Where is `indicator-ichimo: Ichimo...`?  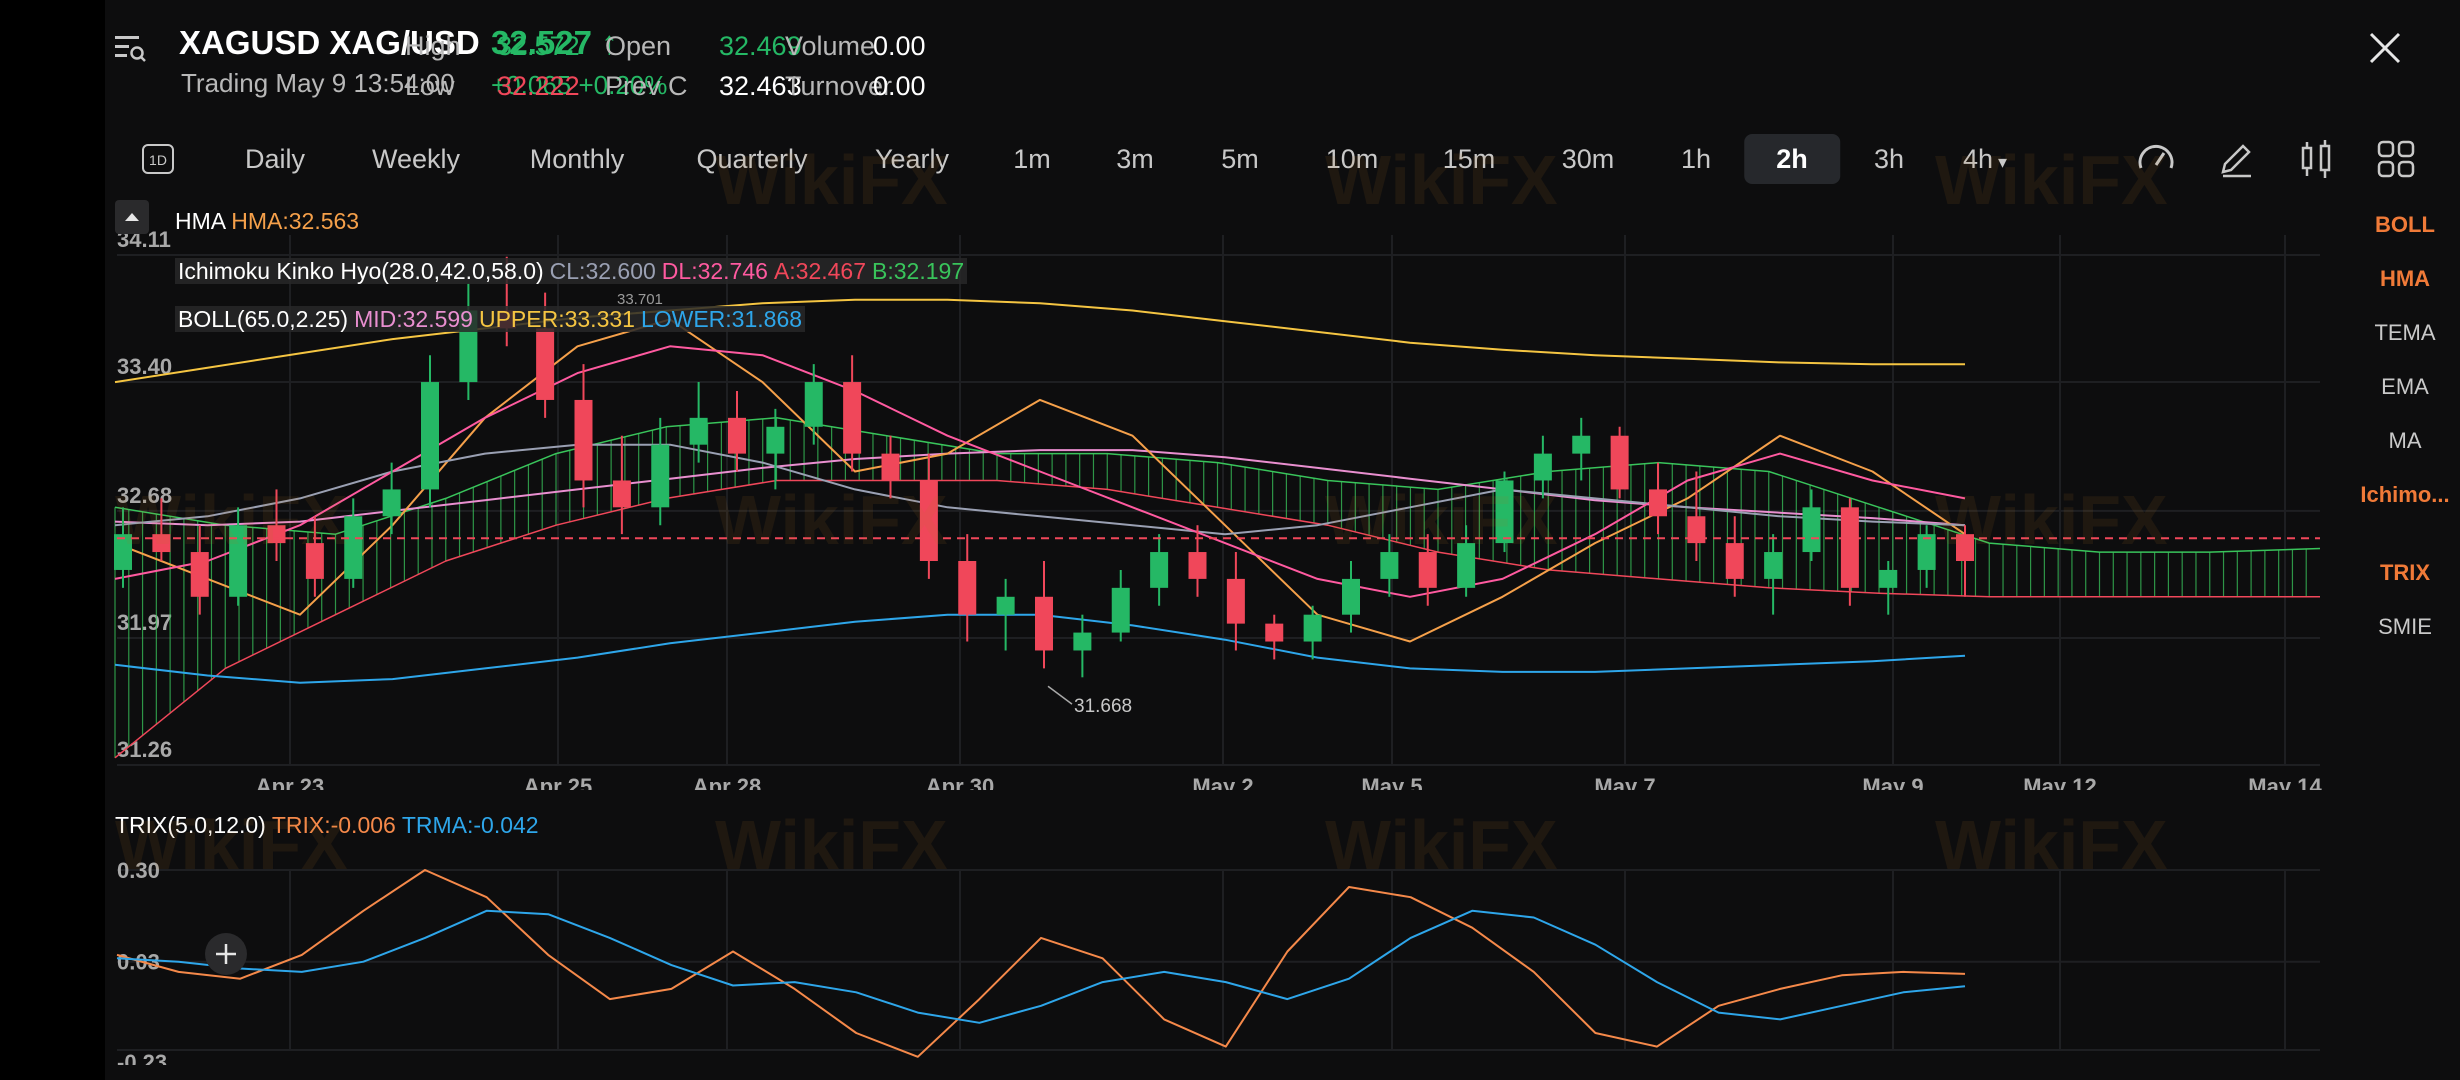 indicator-ichimo: Ichimo... is located at coordinates (2405, 495).